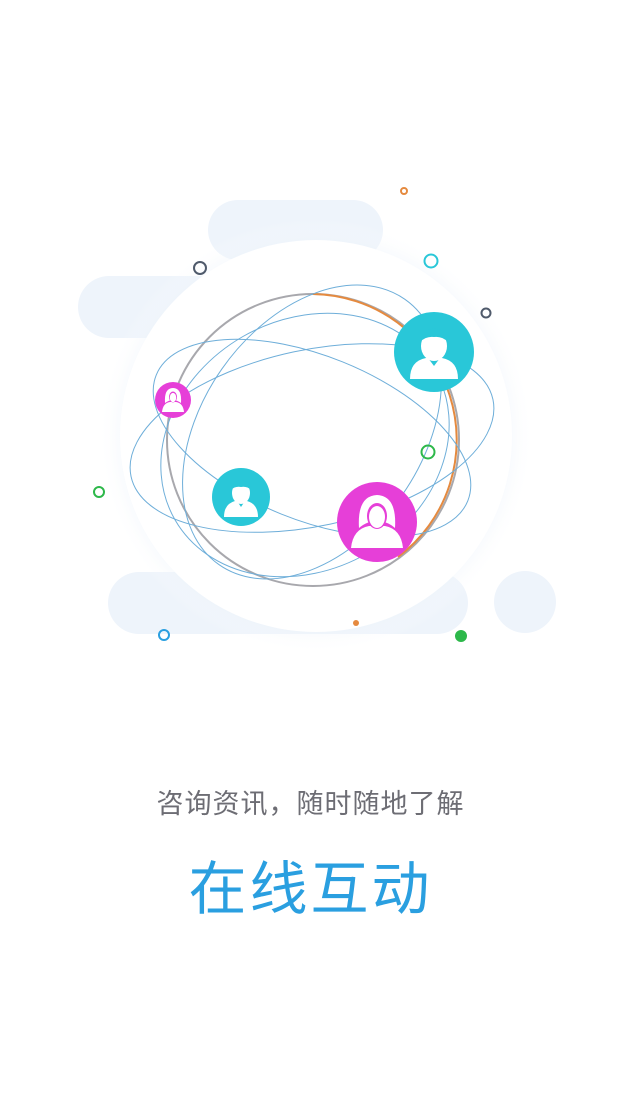  What do you see at coordinates (310, 804) in the screenshot?
I see `onboarding-subtitle: 咨询资讯，随时随地了解` at bounding box center [310, 804].